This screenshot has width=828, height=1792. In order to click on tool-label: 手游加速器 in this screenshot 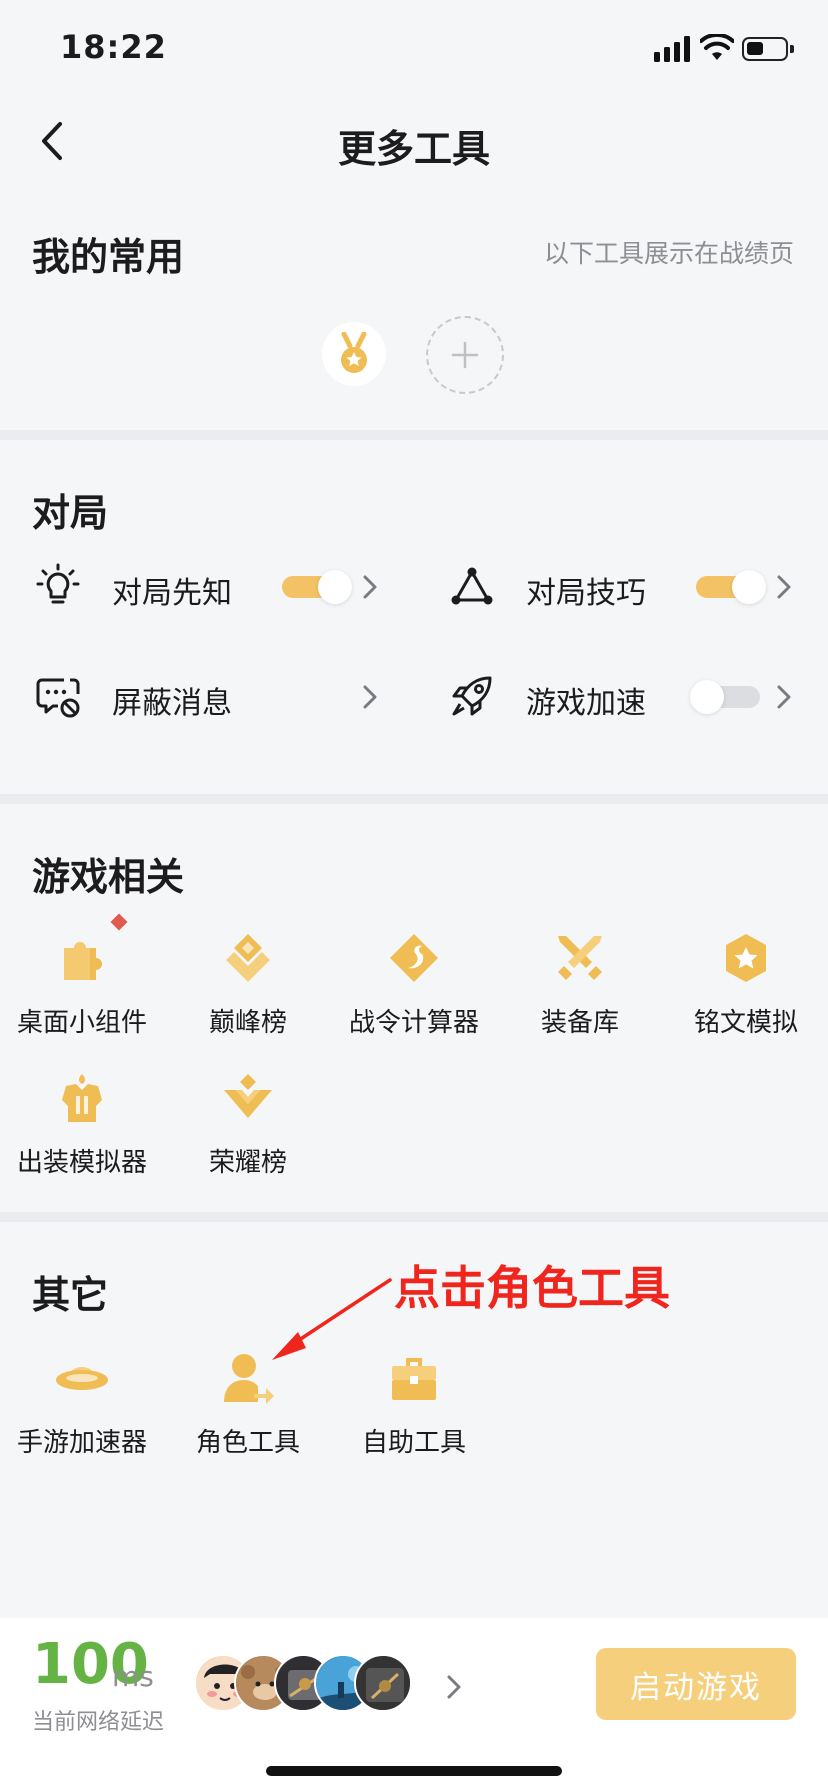, I will do `click(81, 1443)`.